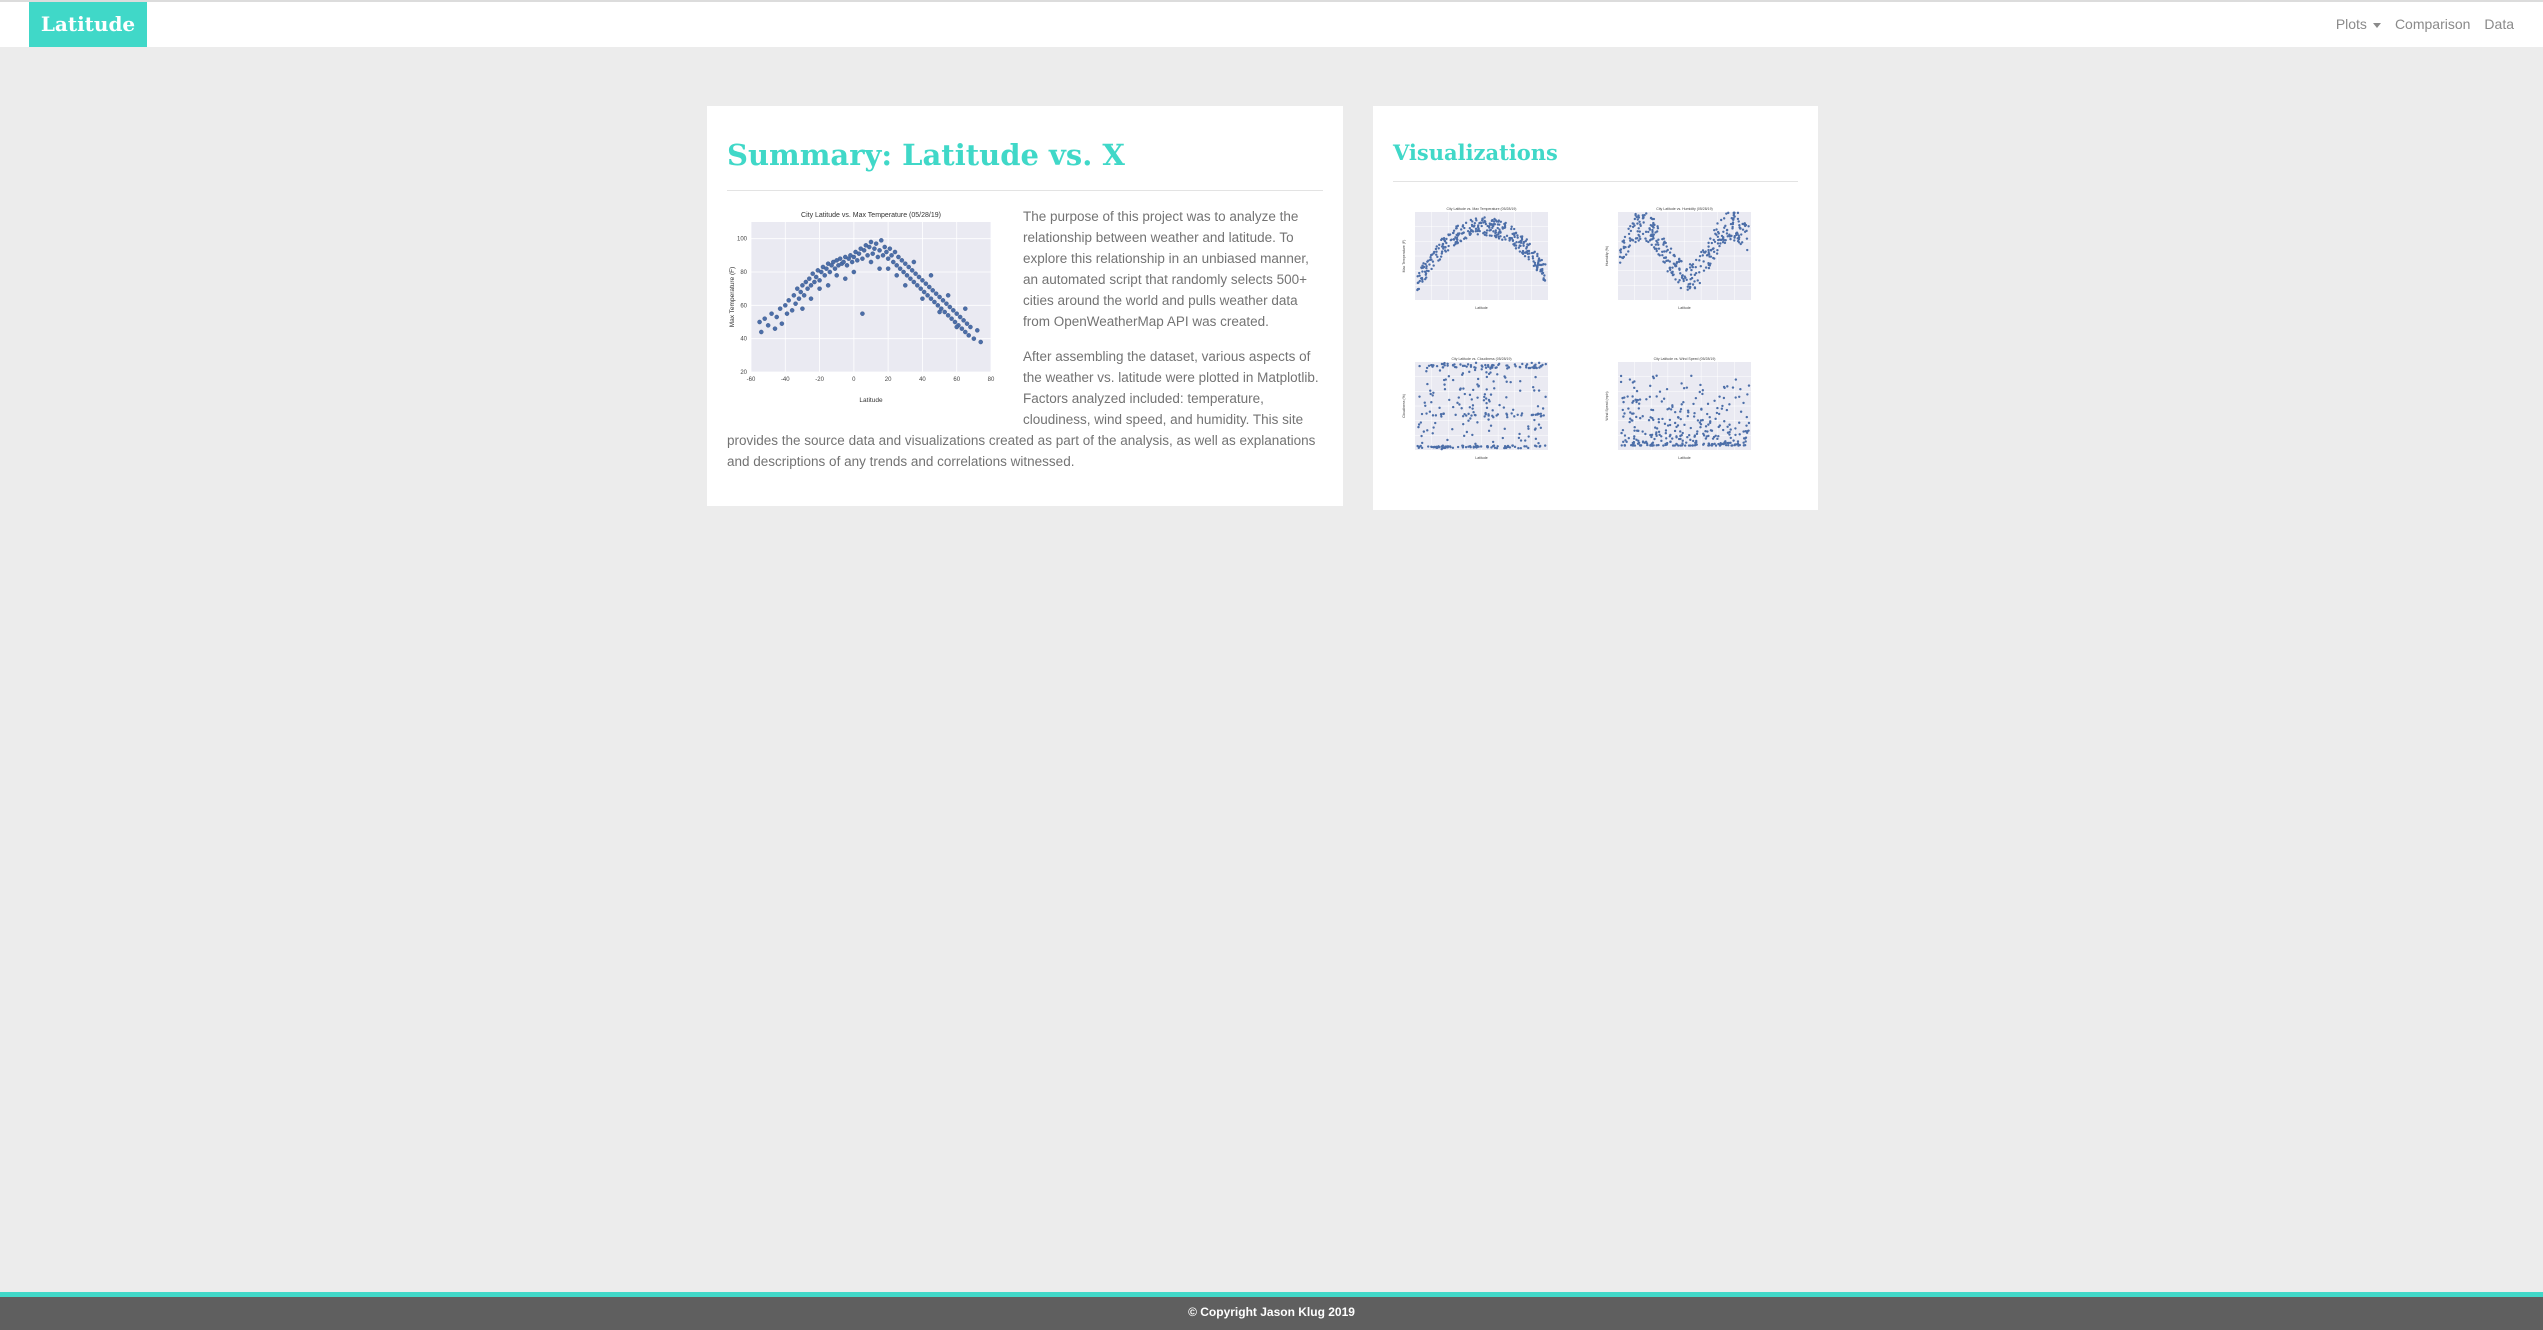  What do you see at coordinates (88, 24) in the screenshot?
I see `brand-logo: Latitude` at bounding box center [88, 24].